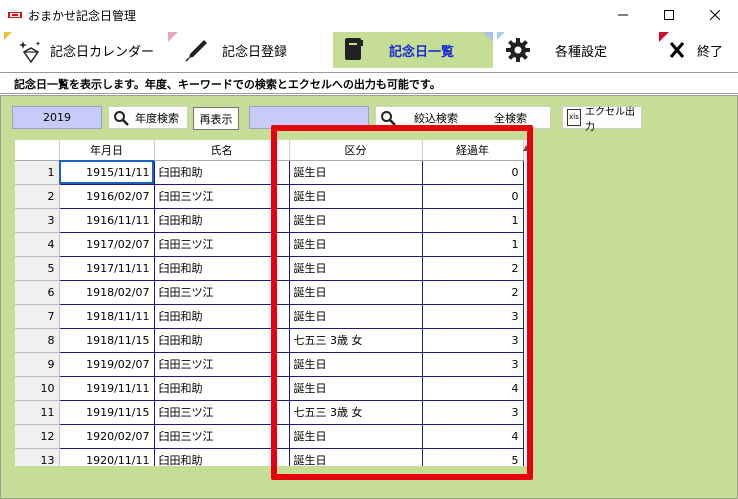  I want to click on excel-export-label: エクセル出力, so click(610, 119).